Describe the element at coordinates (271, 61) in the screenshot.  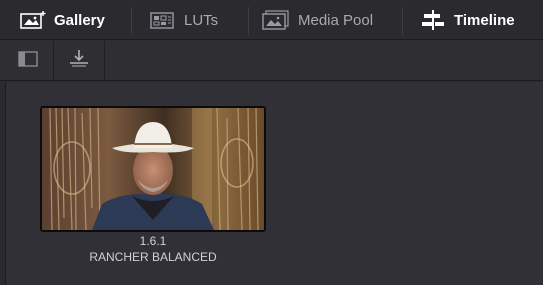
I see `gallery-toolbar` at that location.